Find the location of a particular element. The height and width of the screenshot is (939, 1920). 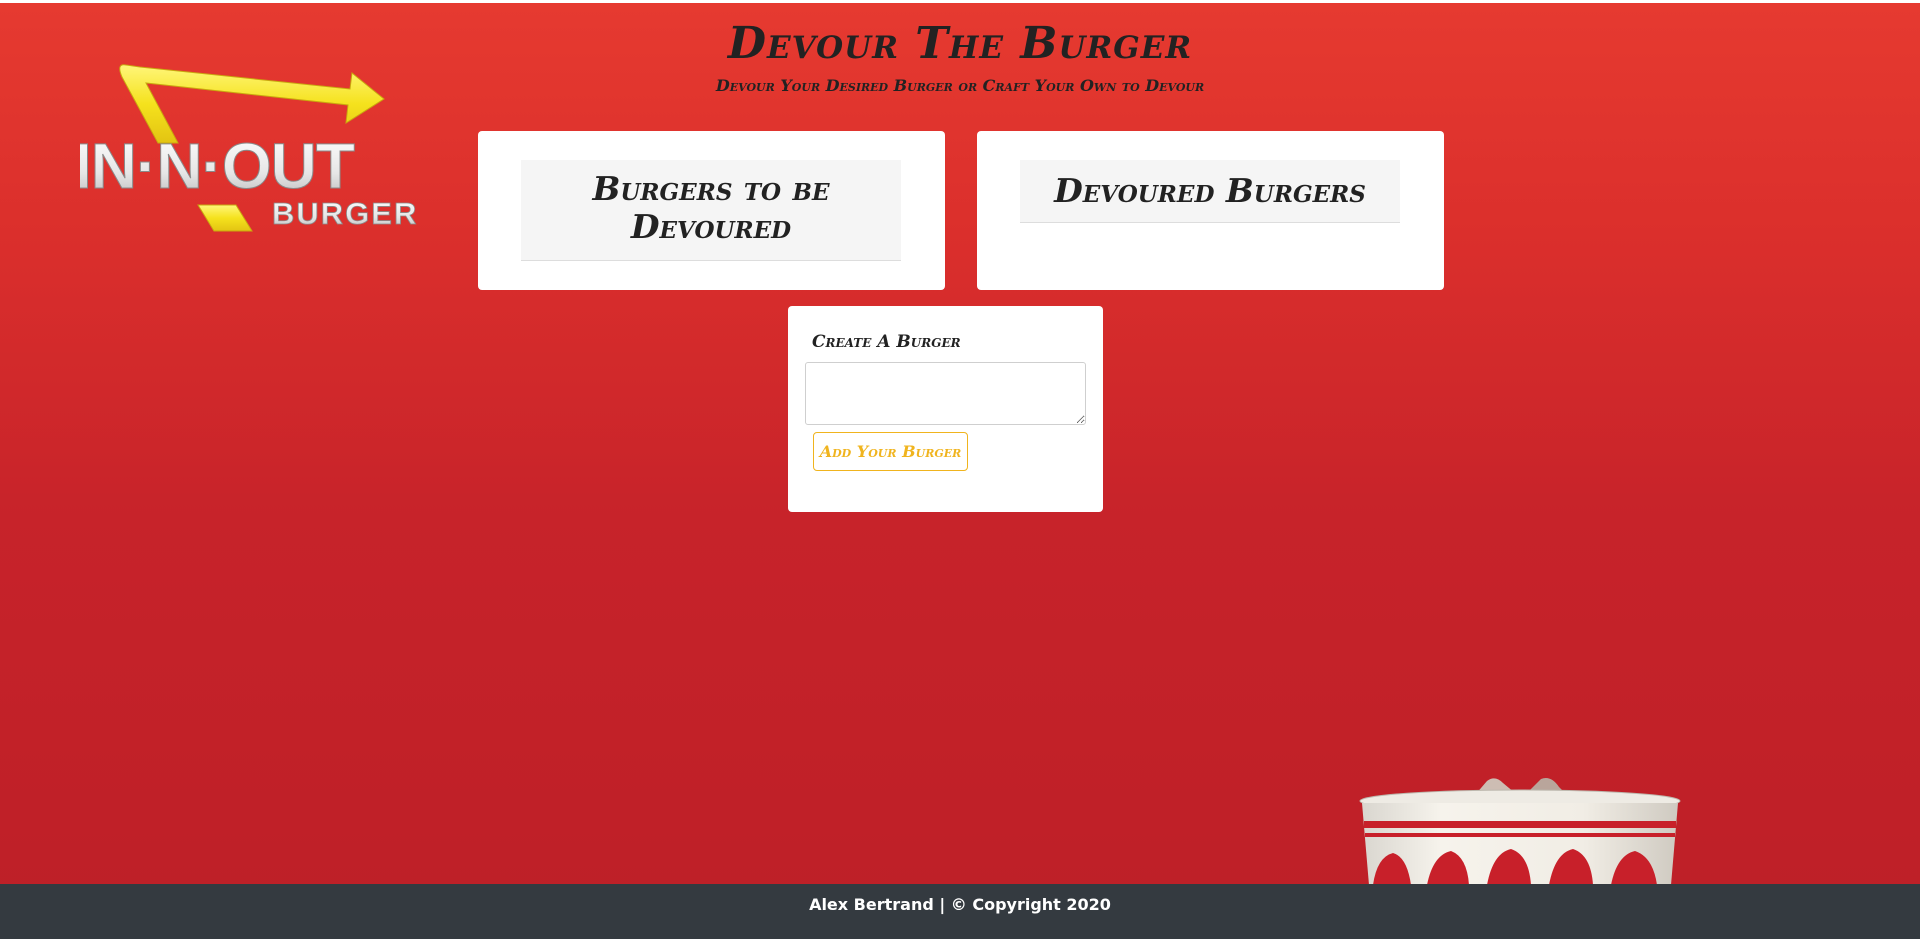

footer-copyright: Alex Bertrand | © Copyright 2020 is located at coordinates (960, 904).